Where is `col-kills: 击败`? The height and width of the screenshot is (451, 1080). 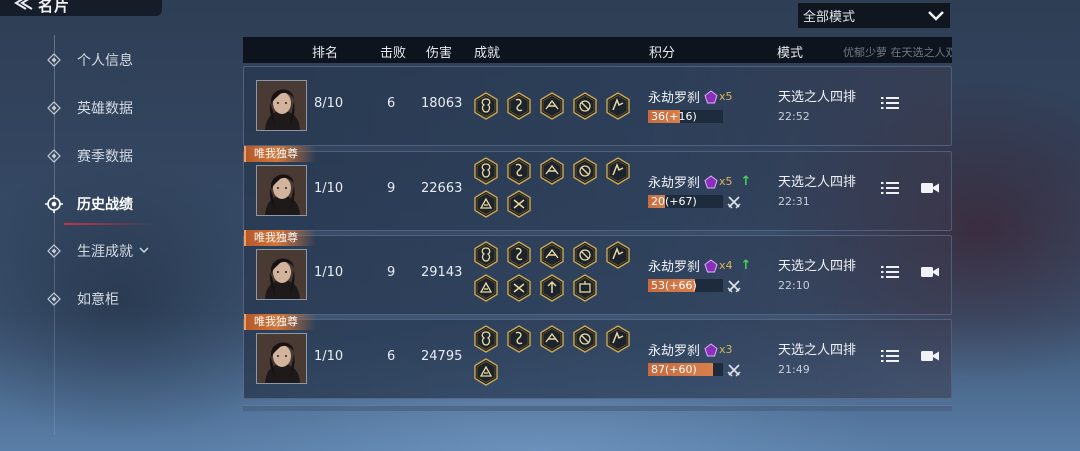 col-kills: 击败 is located at coordinates (393, 53).